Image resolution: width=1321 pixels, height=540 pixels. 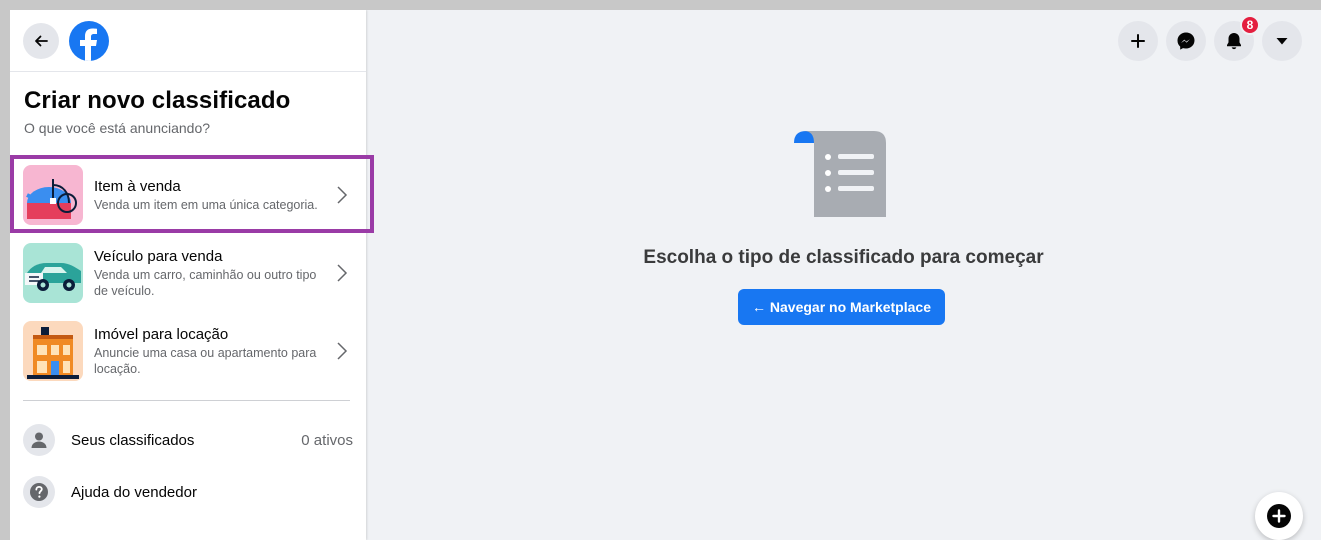 I want to click on divider, so click(x=186, y=400).